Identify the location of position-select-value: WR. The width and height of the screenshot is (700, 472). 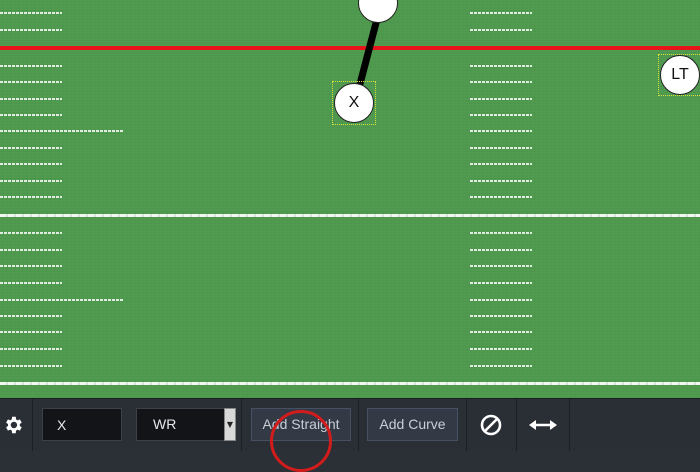
(181, 424).